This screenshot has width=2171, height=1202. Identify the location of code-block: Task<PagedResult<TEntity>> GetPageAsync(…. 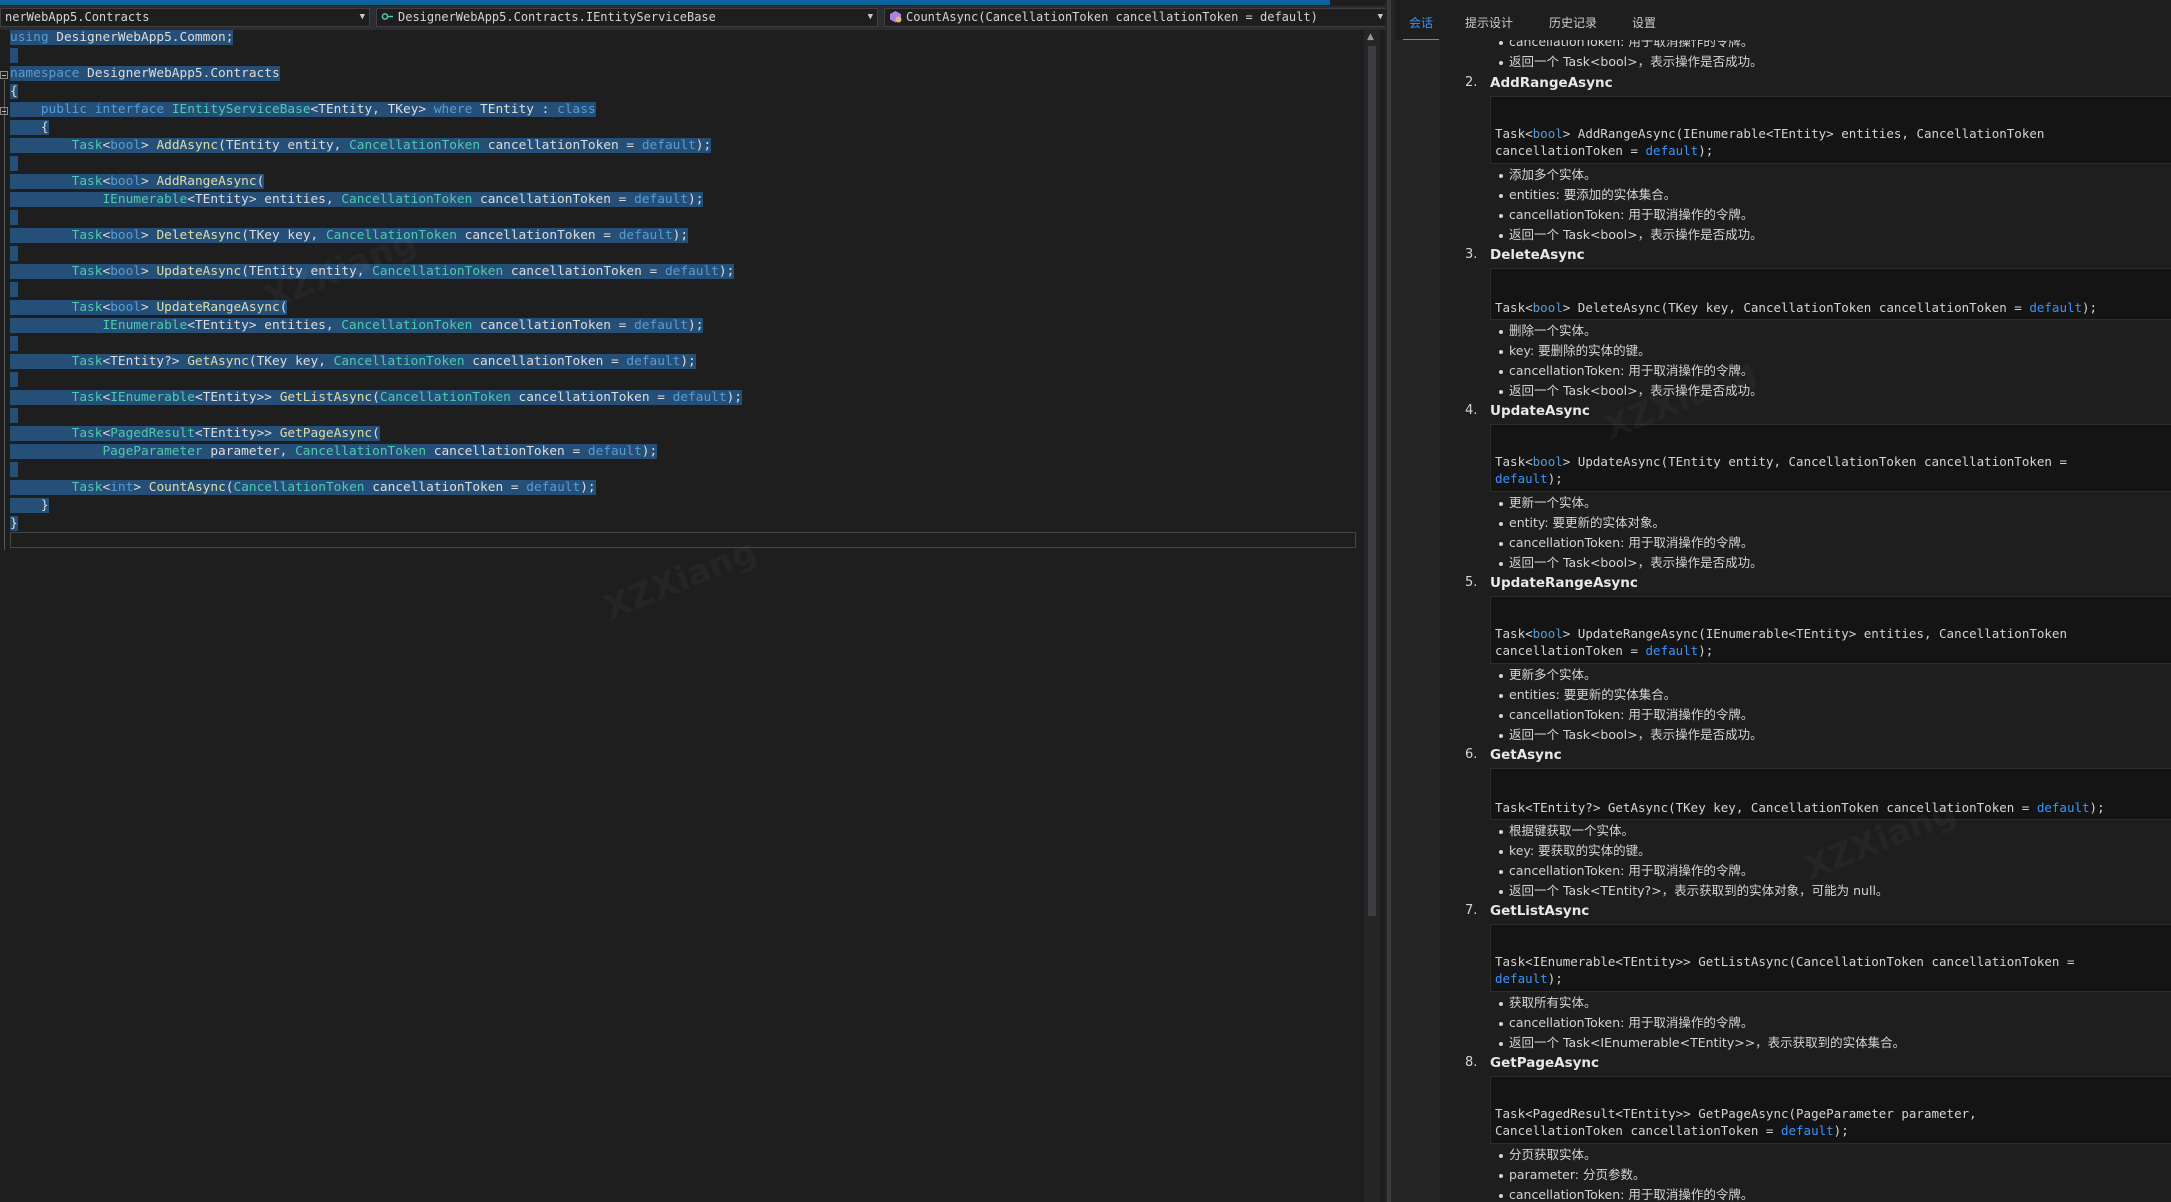
(1830, 1110).